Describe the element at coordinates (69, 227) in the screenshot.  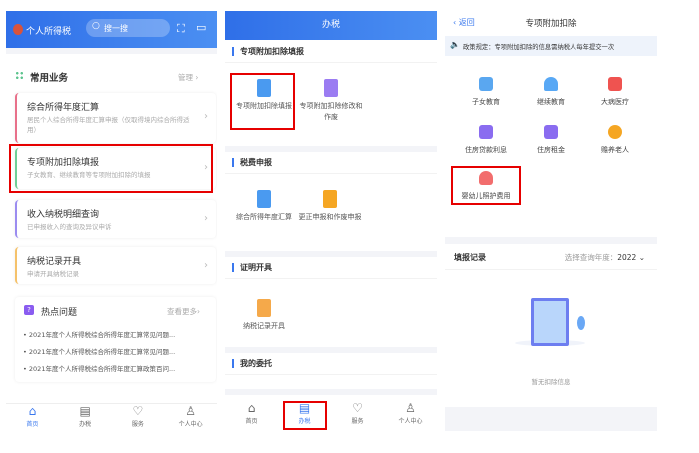
I see `card-subtitle: 已申报收入的查询及异议申诉` at that location.